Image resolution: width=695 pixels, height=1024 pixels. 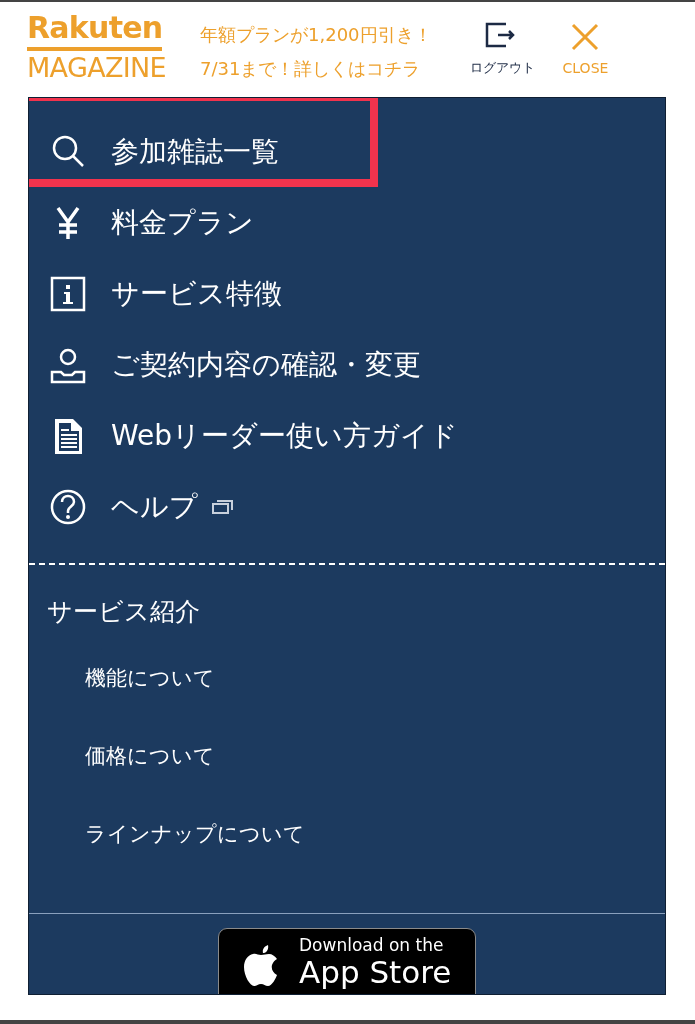 What do you see at coordinates (585, 37) in the screenshot?
I see `close-icon` at bounding box center [585, 37].